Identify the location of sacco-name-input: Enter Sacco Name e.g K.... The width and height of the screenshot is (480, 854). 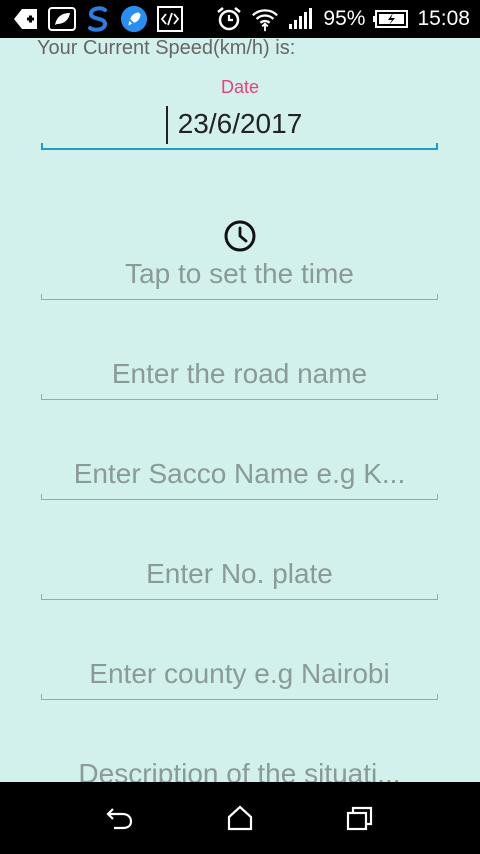
(239, 474).